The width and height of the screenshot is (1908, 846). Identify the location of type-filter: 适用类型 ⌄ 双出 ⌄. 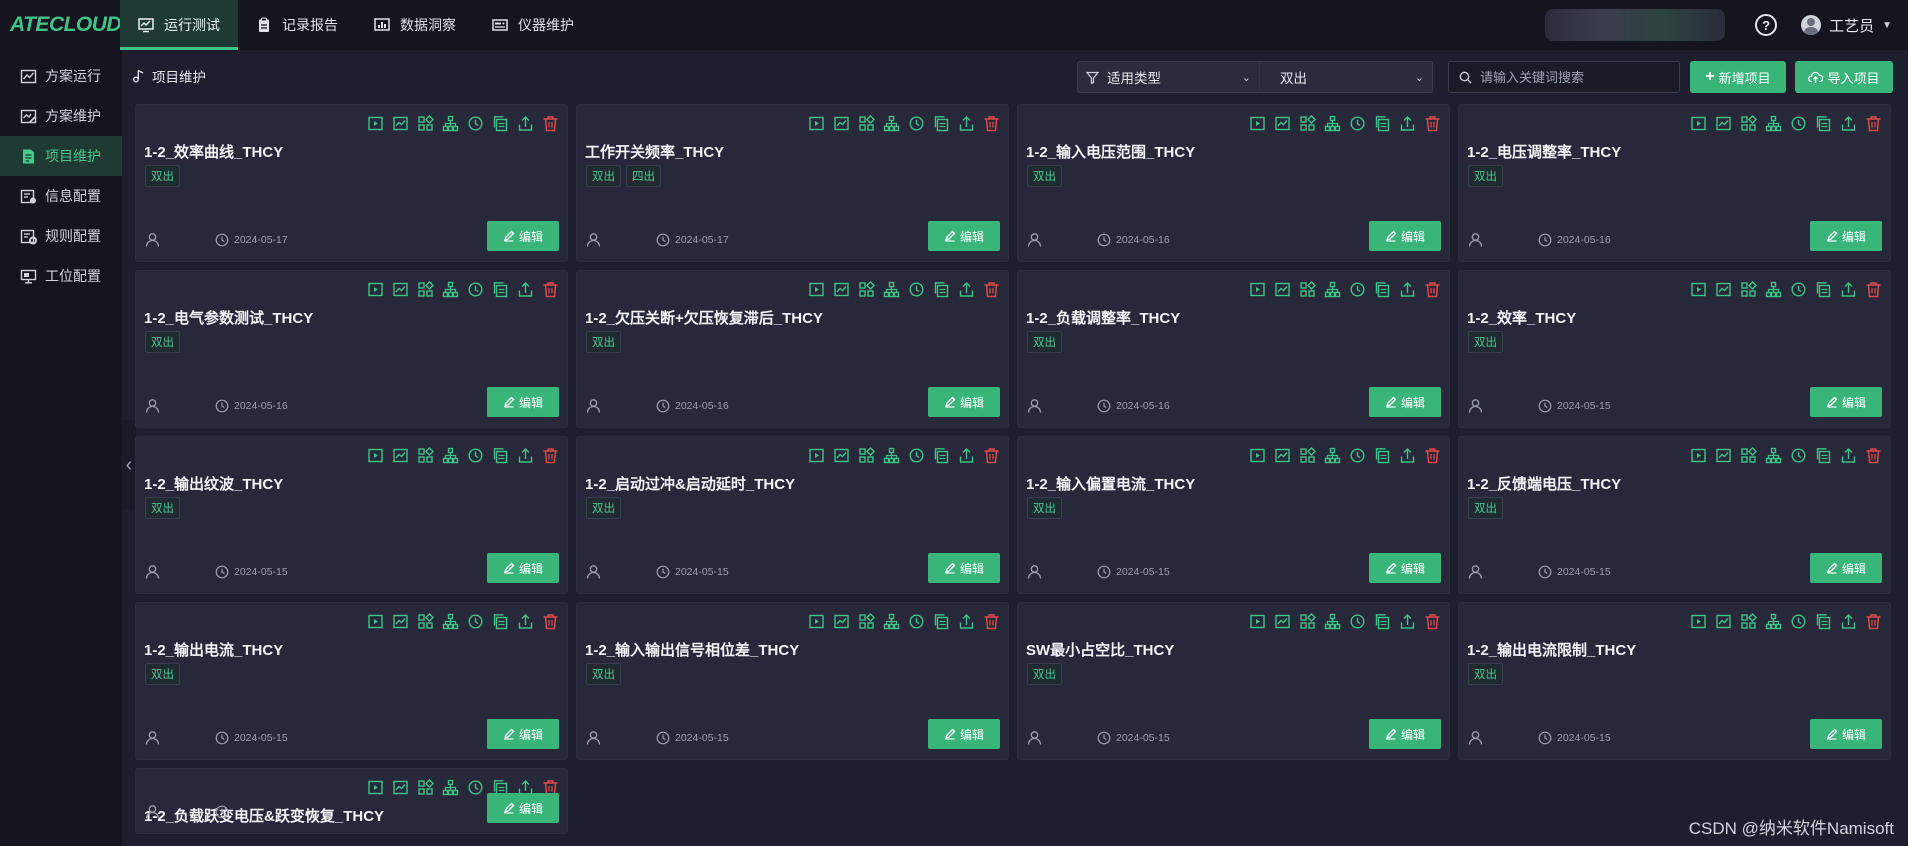
(1255, 77).